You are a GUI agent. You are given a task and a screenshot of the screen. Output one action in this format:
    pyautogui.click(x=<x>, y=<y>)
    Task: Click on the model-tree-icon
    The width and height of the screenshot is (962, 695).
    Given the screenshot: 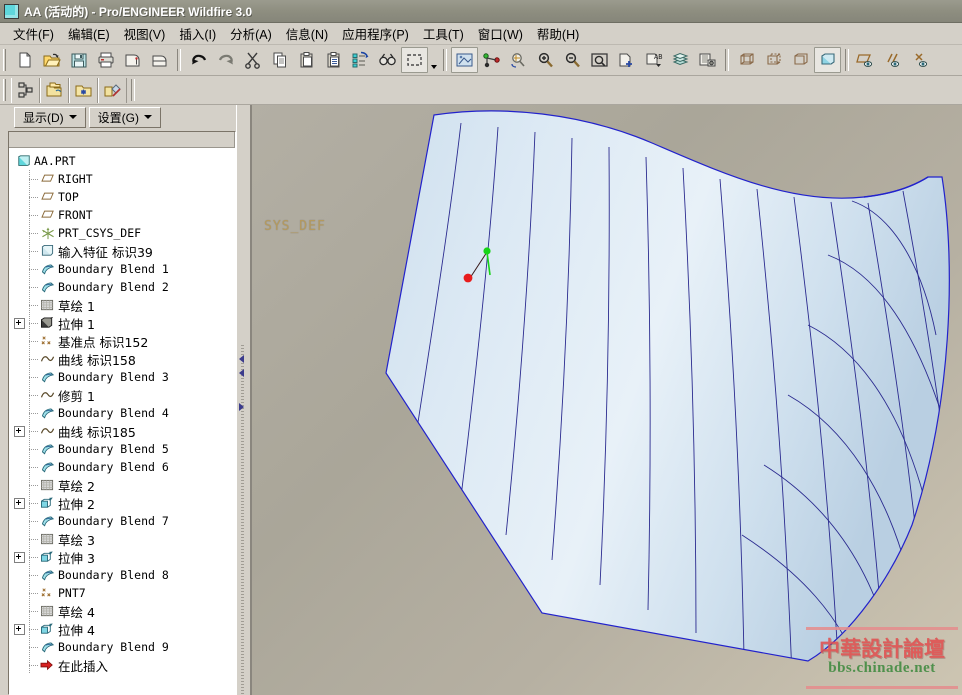 What is the action you would take?
    pyautogui.click(x=25, y=90)
    